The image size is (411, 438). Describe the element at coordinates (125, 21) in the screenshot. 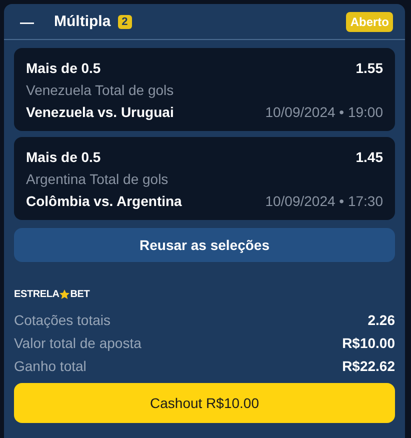

I see `selection-count-badge: 2` at that location.